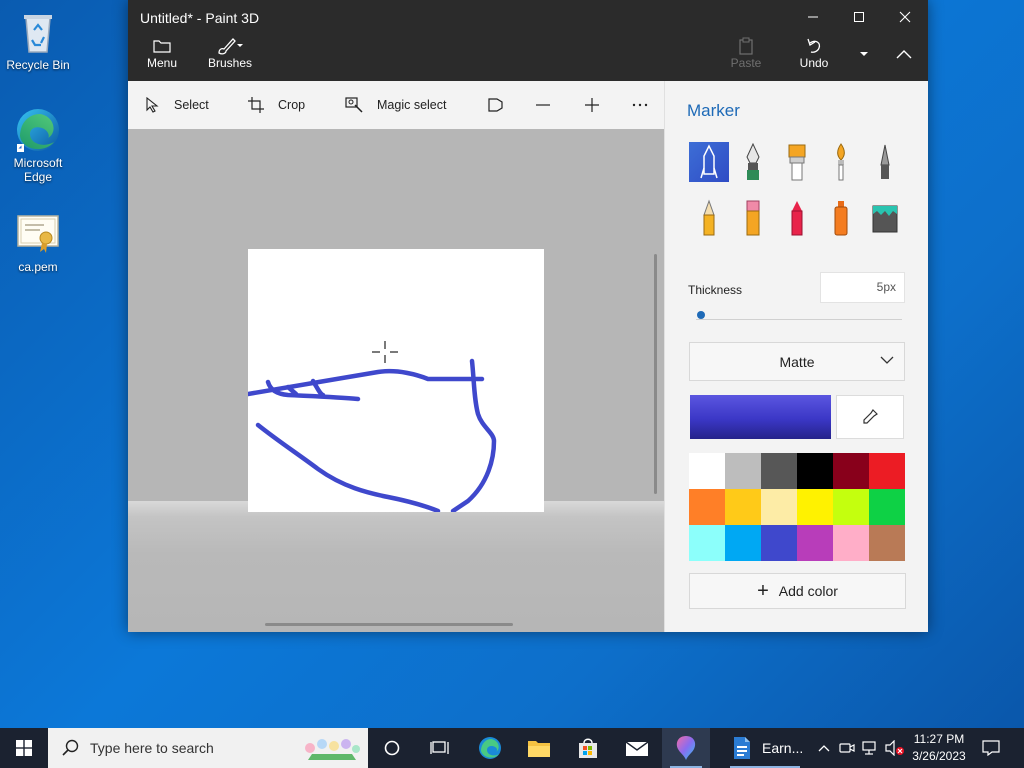 This screenshot has width=1024, height=768. Describe the element at coordinates (841, 218) in the screenshot. I see `brush-spray-can` at that location.